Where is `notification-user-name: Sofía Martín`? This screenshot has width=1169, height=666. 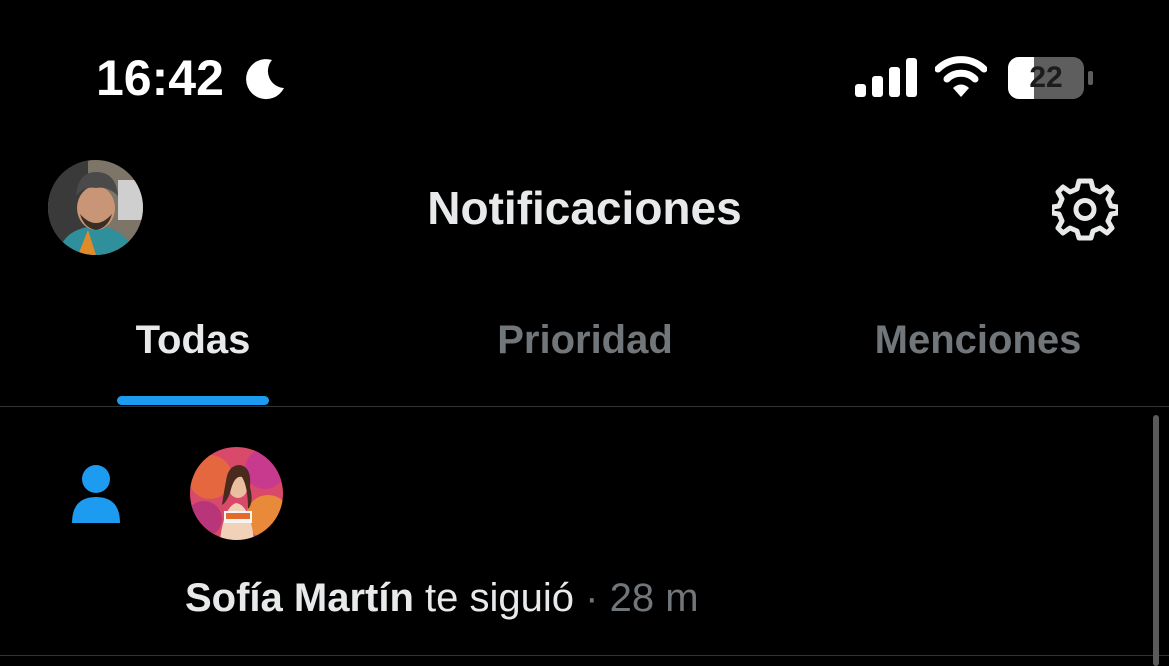
notification-user-name: Sofía Martín is located at coordinates (299, 598).